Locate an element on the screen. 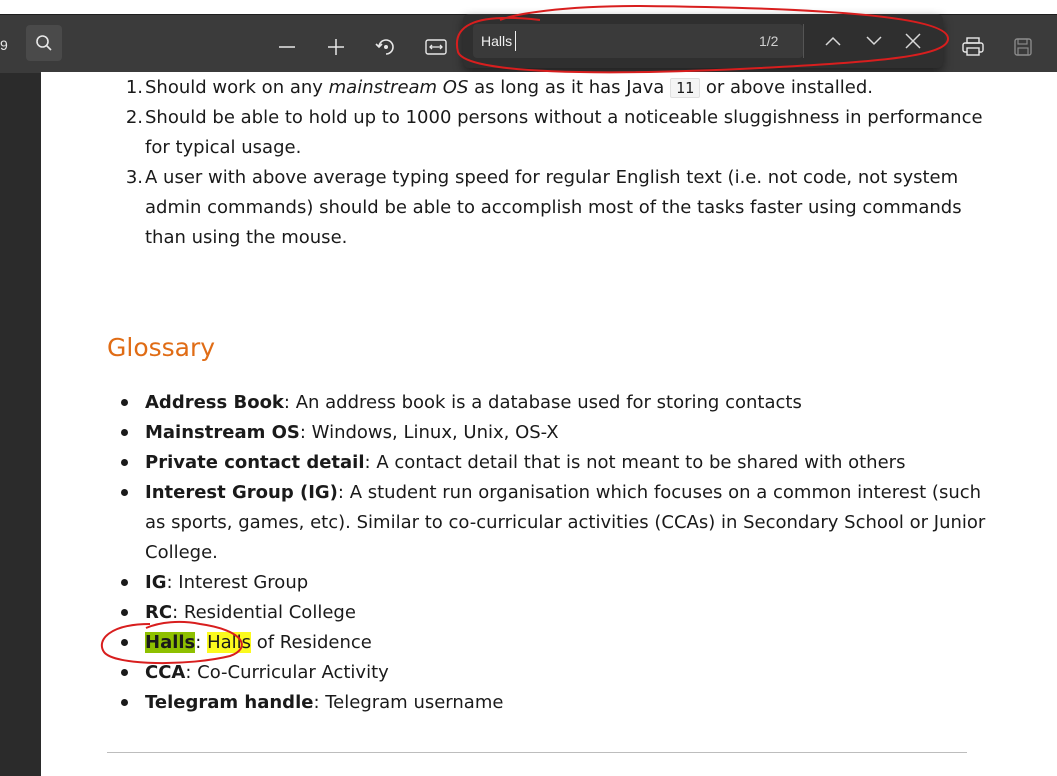 The image size is (1057, 776). list-item-text: or above installed. is located at coordinates (786, 87).